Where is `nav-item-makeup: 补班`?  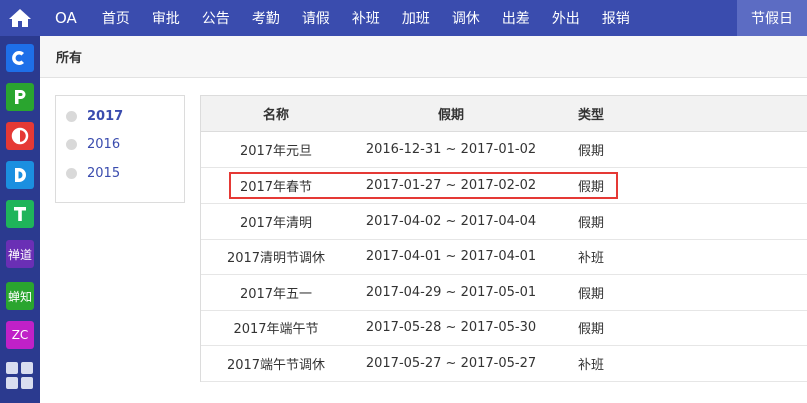
nav-item-makeup: 补班 is located at coordinates (366, 18).